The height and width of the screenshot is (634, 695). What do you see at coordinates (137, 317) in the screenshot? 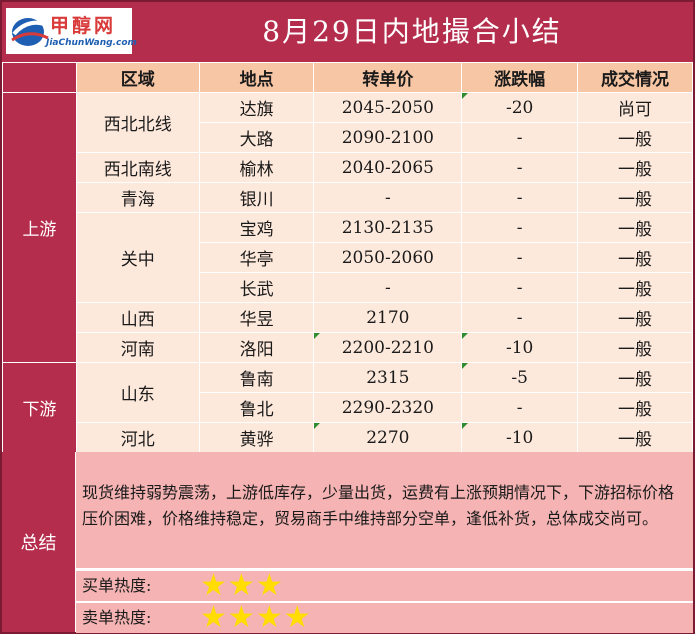
I see `zone-cell: 山西` at bounding box center [137, 317].